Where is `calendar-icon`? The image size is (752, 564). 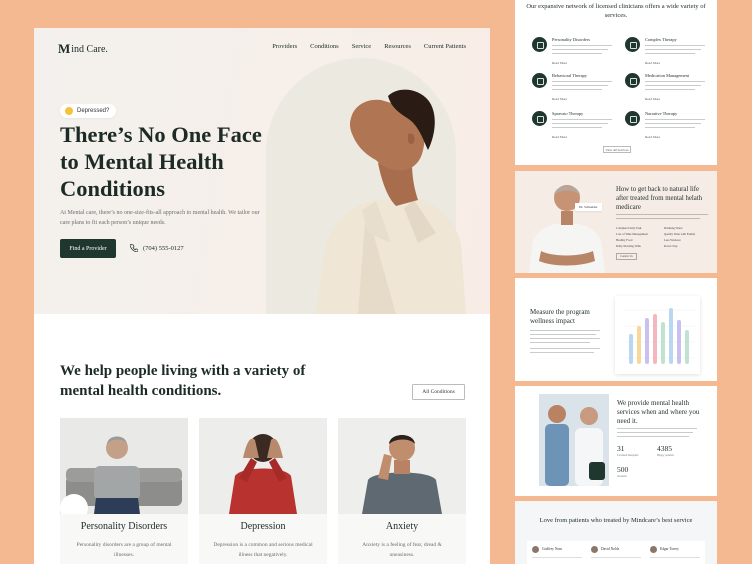 calendar-icon is located at coordinates (539, 118).